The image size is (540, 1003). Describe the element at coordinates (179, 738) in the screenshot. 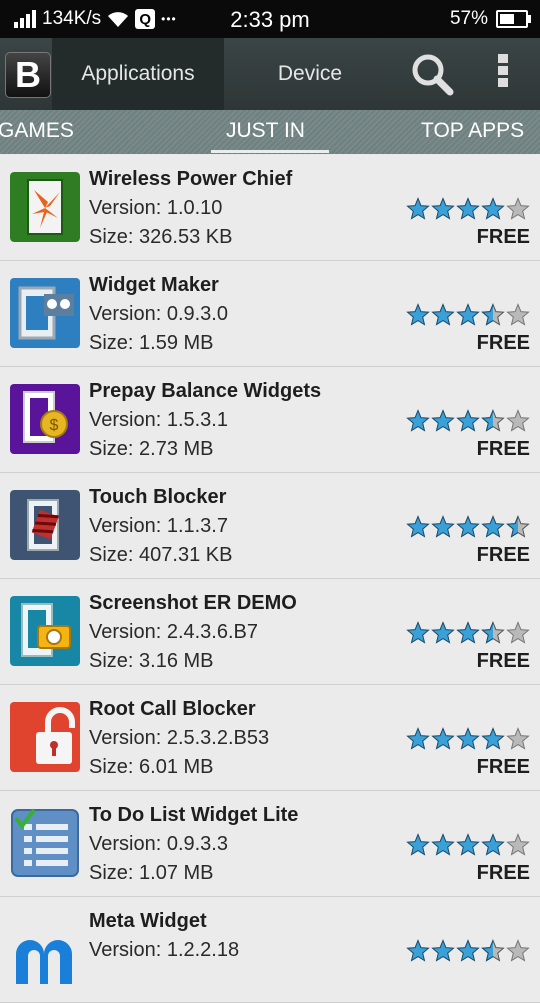

I see `app-version: Version: 2.5.3.2.B53` at that location.